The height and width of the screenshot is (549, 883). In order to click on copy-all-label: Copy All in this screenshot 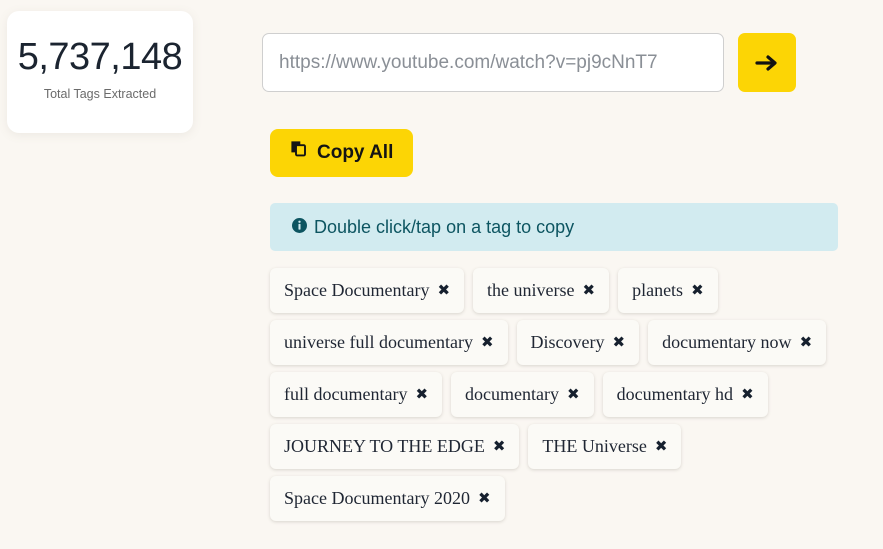, I will do `click(355, 152)`.